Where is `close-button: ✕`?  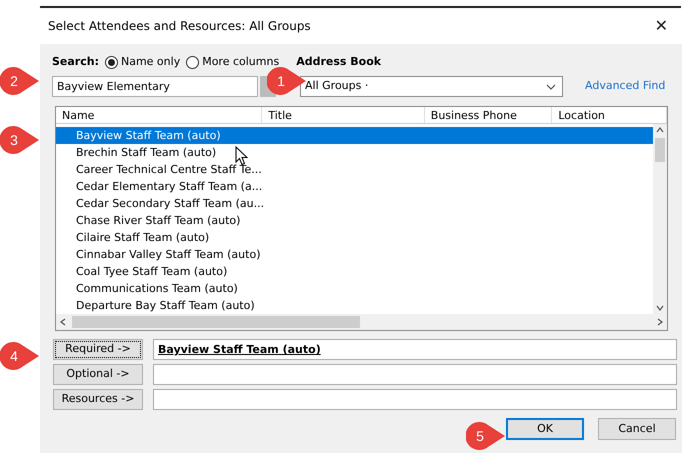 close-button: ✕ is located at coordinates (661, 26).